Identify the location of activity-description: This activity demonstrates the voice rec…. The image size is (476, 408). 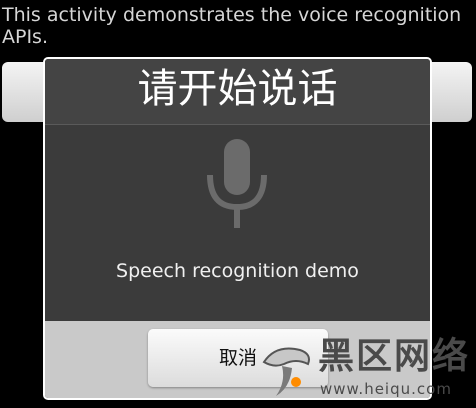
(232, 26).